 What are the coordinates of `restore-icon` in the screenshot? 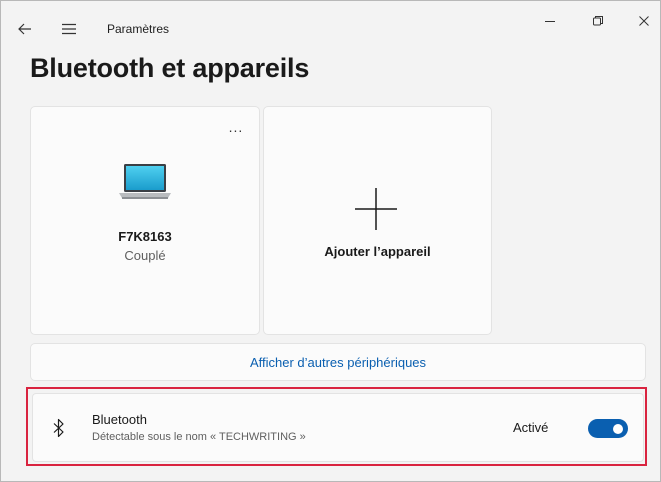 It's located at (598, 21).